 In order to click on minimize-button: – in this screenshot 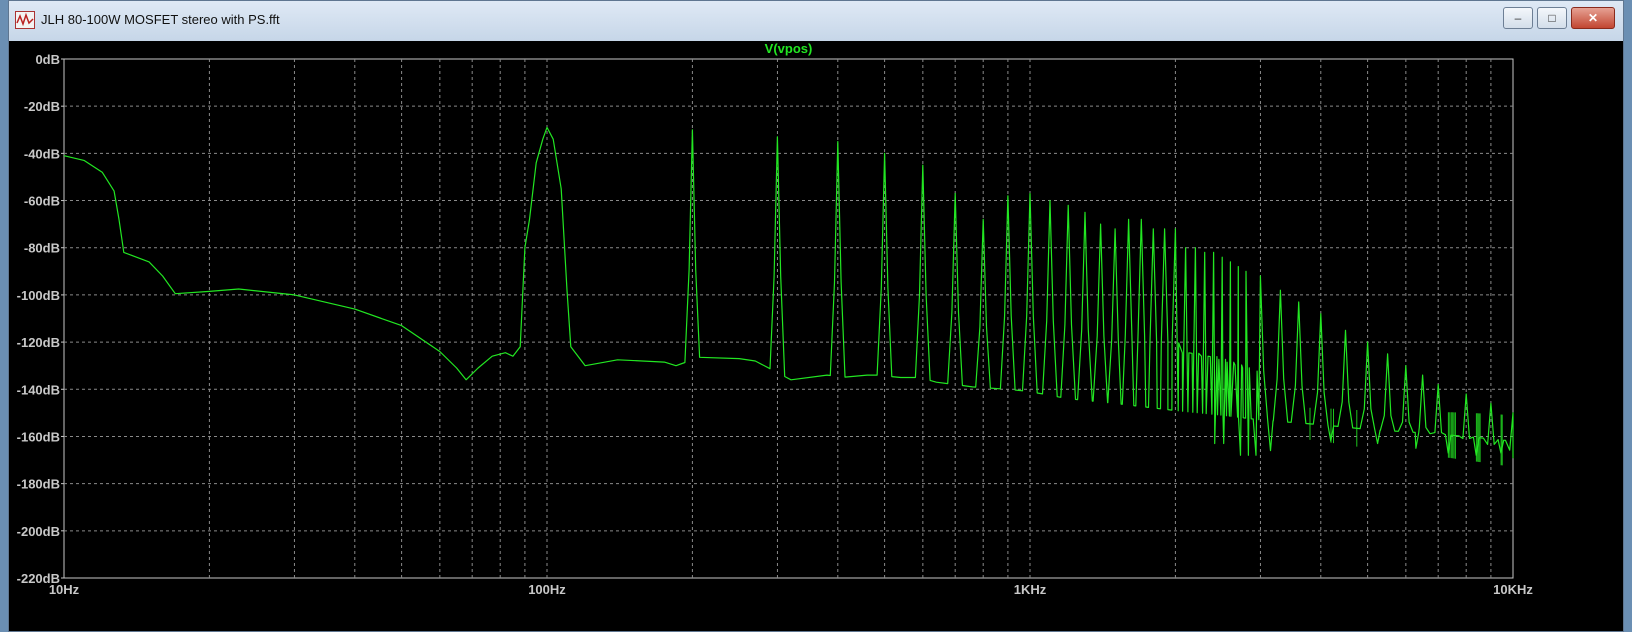, I will do `click(1518, 18)`.